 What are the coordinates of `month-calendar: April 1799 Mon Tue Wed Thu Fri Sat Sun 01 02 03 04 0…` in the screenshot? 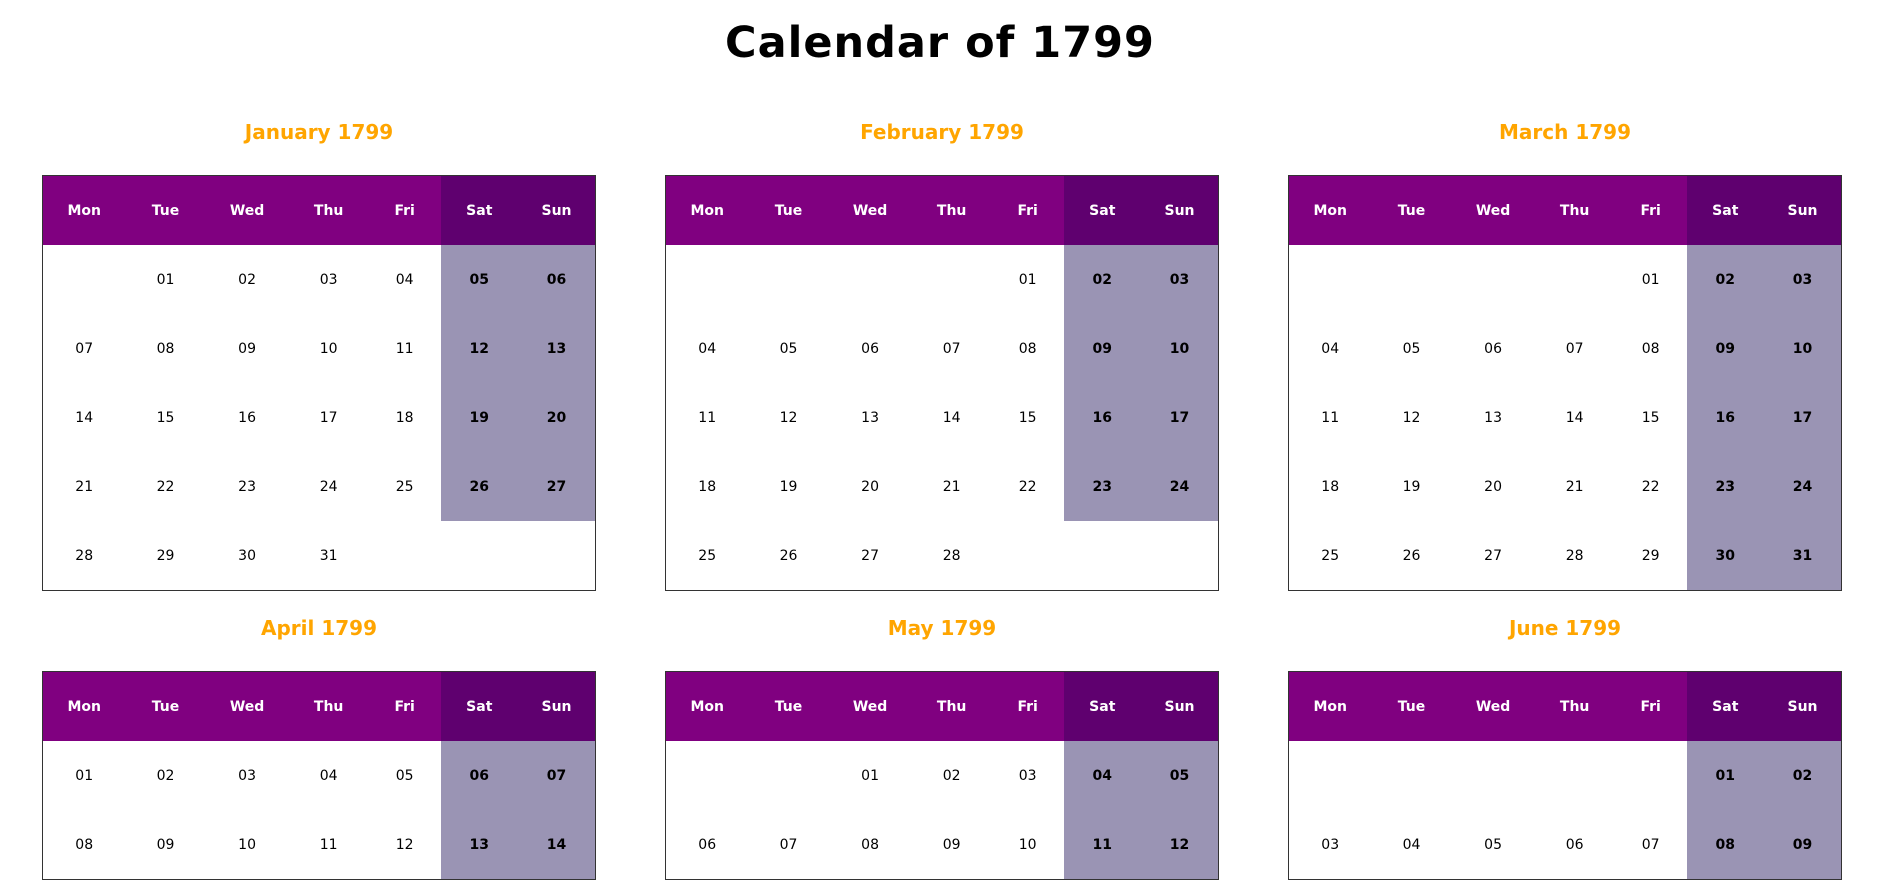 It's located at (319, 748).